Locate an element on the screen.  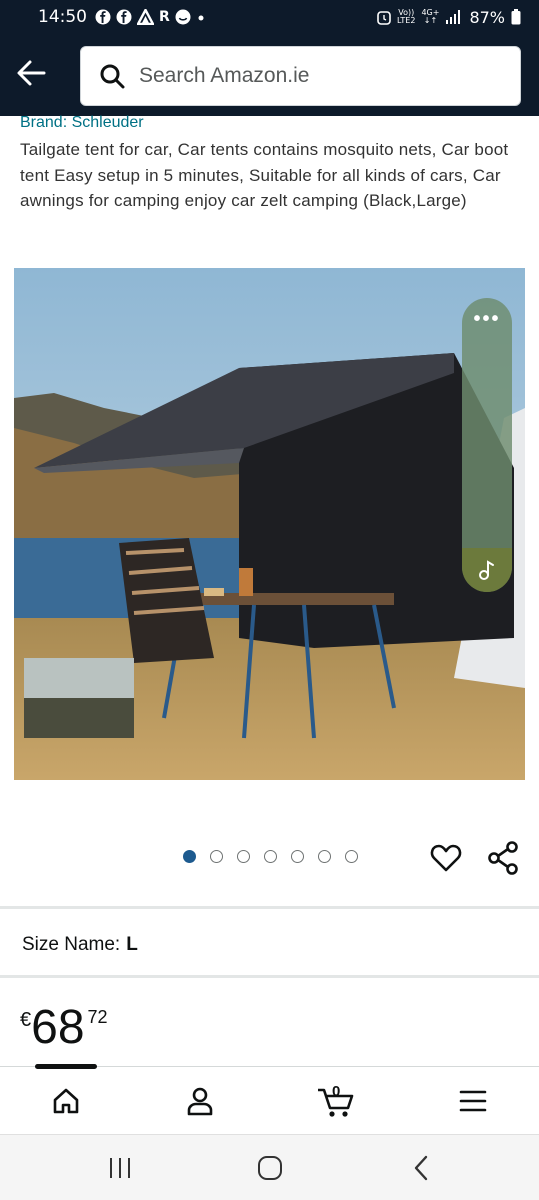
size-selector: Size Name: L is located at coordinates (80, 945).